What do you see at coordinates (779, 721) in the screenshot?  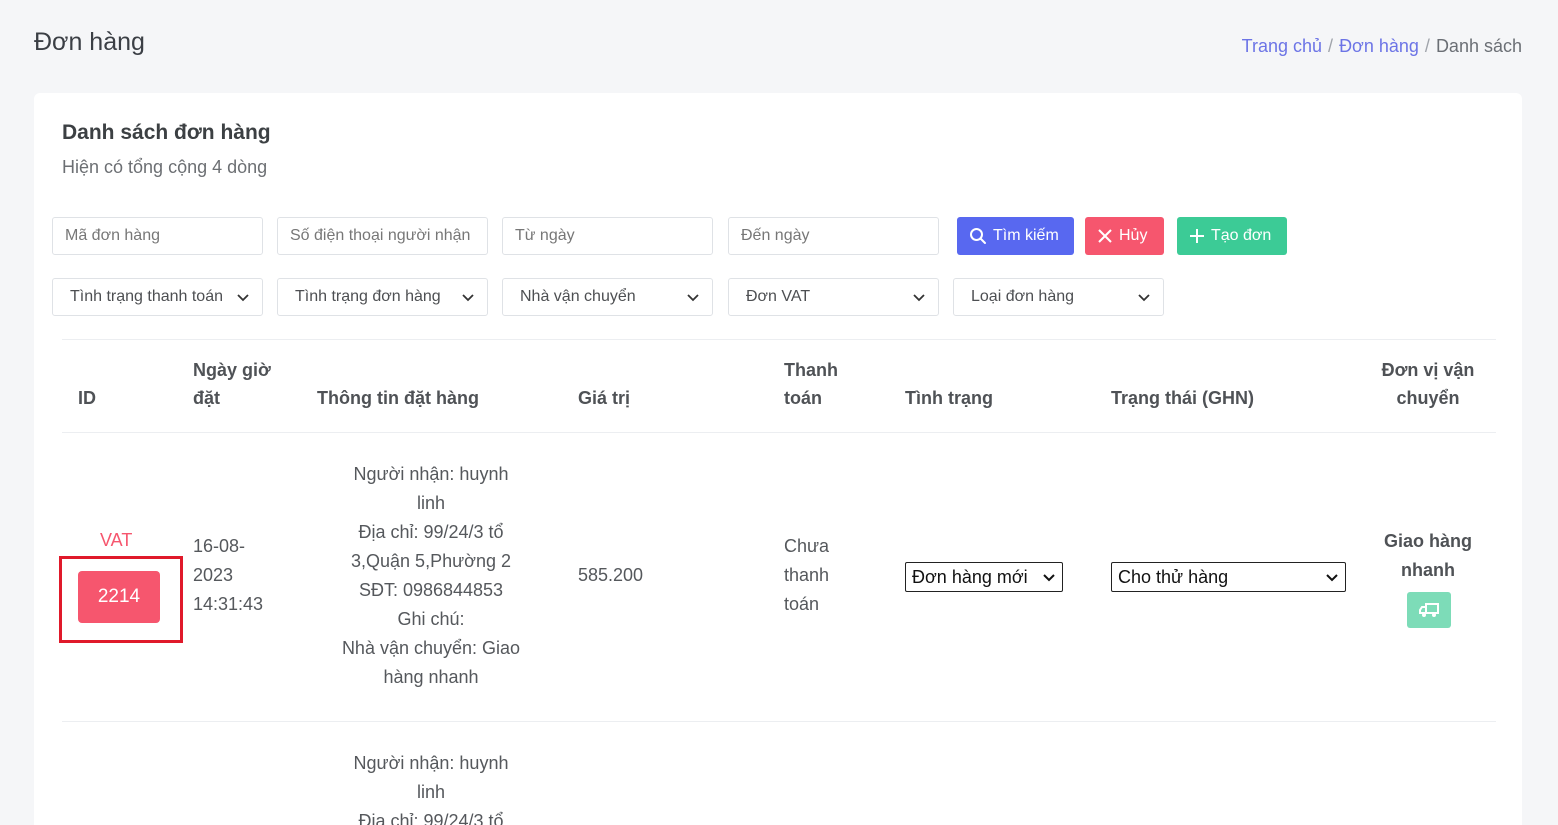 I see `row-divider` at bounding box center [779, 721].